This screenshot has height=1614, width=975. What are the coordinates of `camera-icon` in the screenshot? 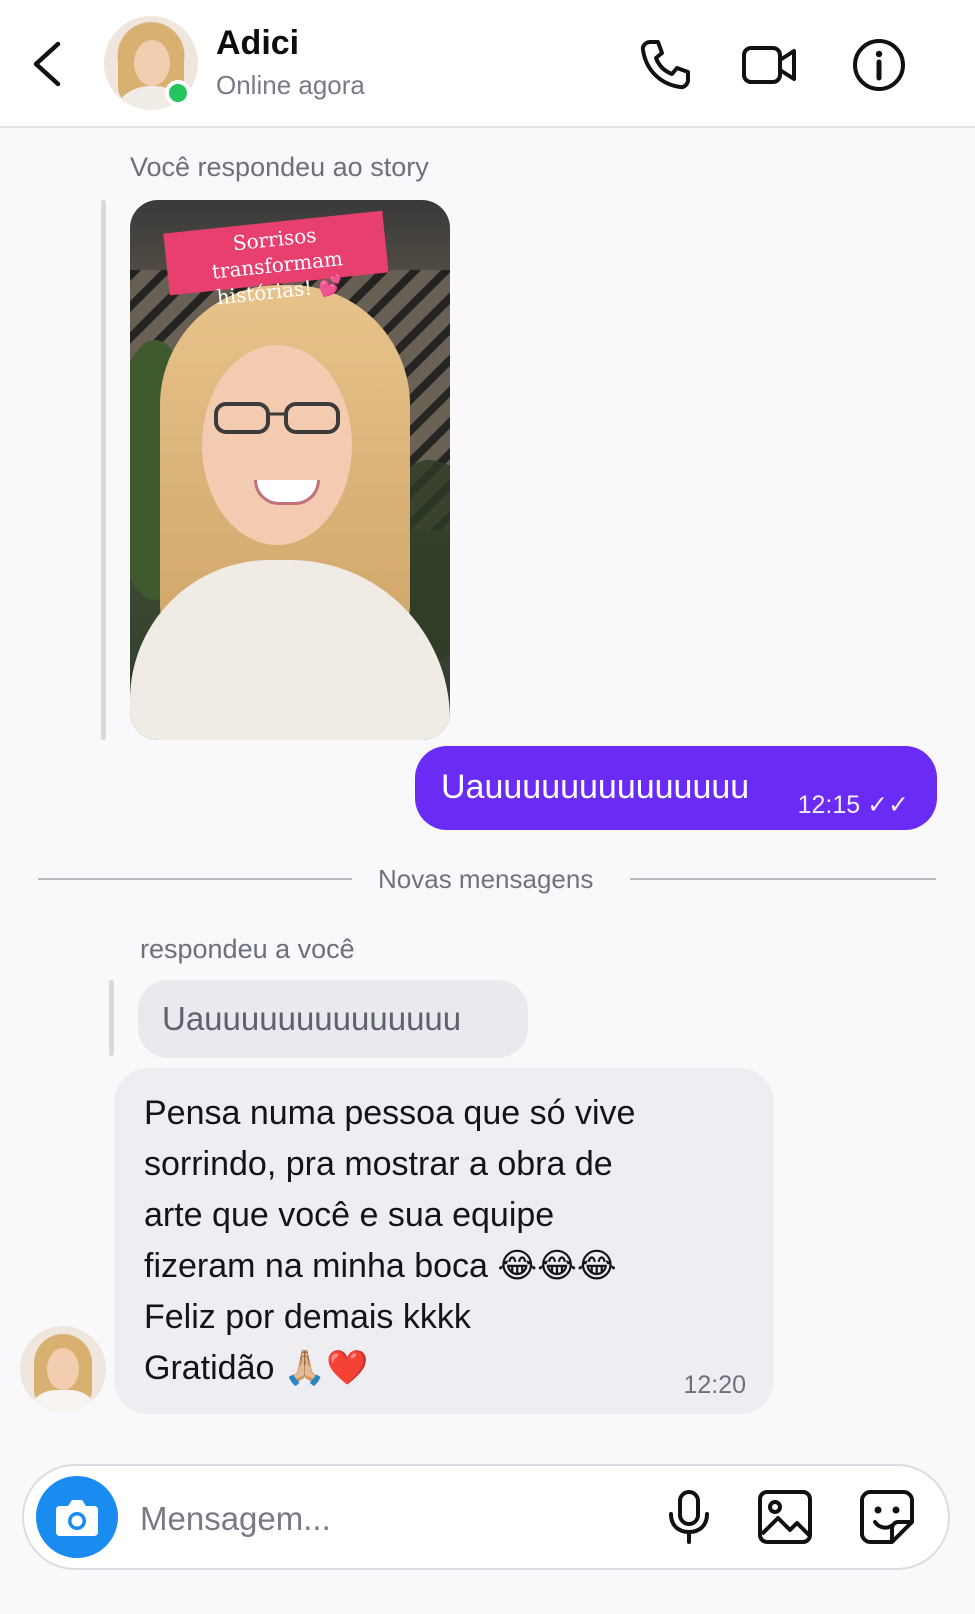 It's located at (77, 1517).